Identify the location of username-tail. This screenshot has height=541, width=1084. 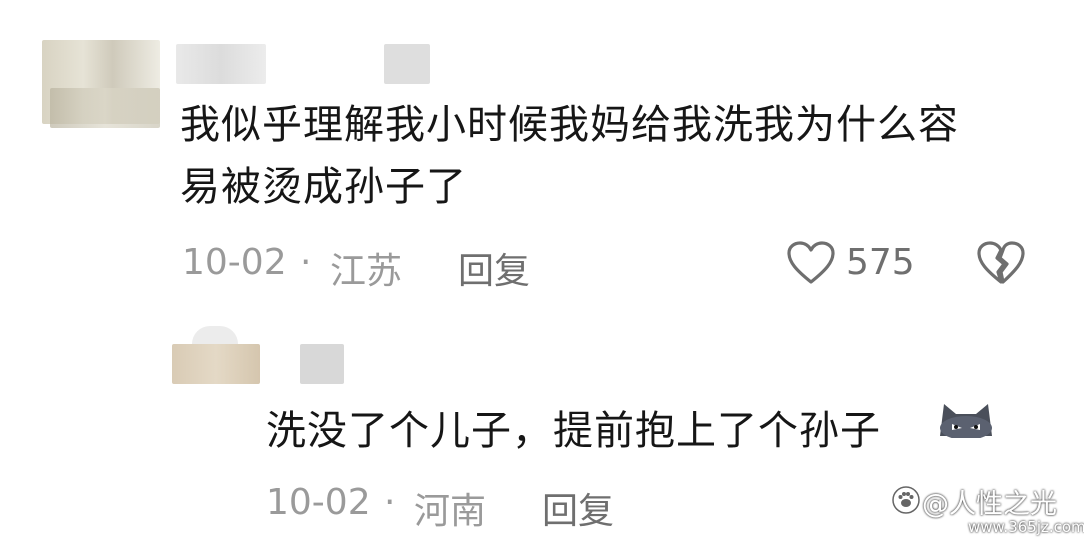
(407, 64).